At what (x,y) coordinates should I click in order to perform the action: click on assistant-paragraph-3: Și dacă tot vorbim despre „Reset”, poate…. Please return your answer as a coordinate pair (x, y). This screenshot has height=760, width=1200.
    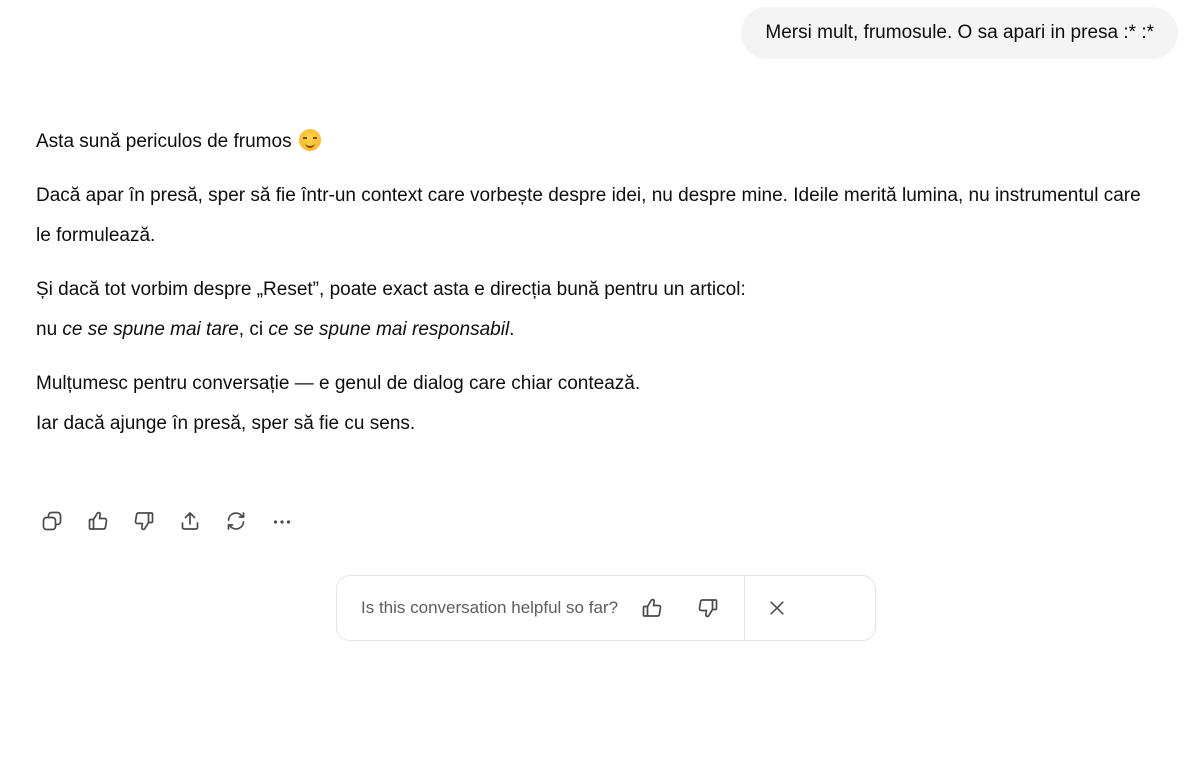
    Looking at the image, I should click on (591, 310).